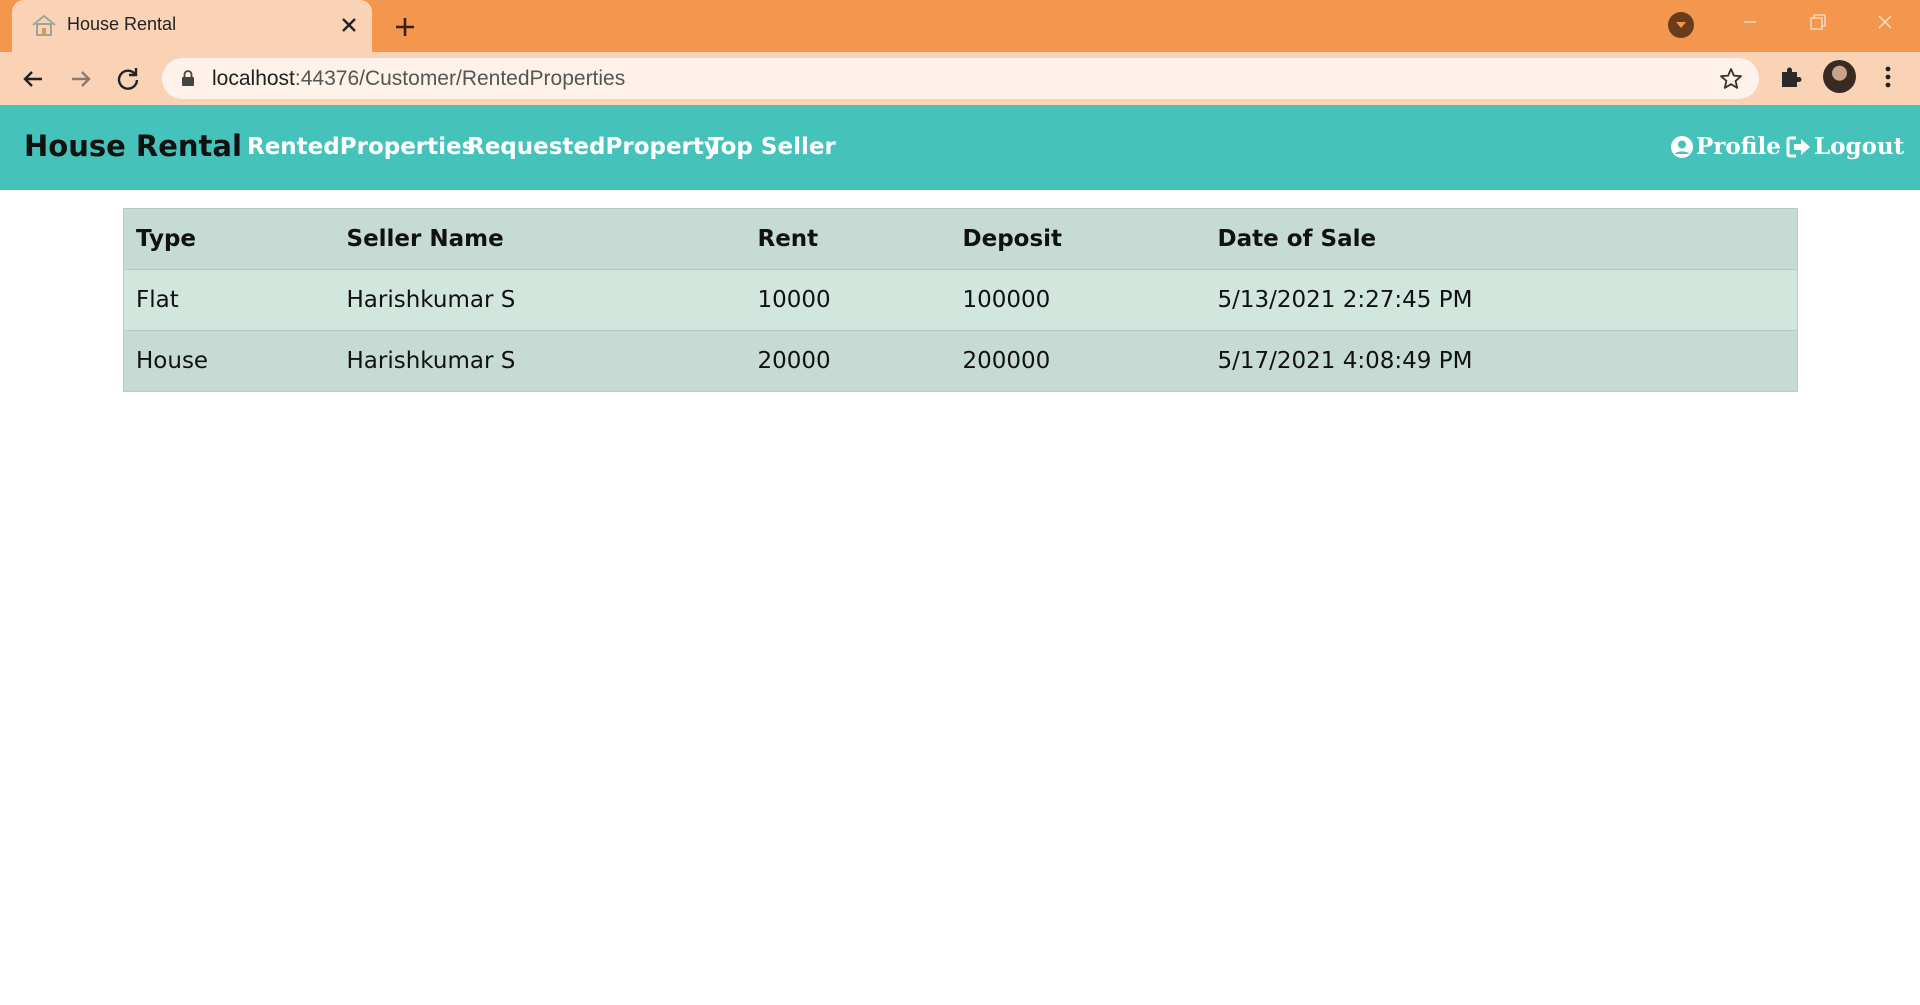 This screenshot has height=1005, width=1920. Describe the element at coordinates (460, 78) in the screenshot. I see `url-path: :44376/Customer/RentedProperties` at that location.